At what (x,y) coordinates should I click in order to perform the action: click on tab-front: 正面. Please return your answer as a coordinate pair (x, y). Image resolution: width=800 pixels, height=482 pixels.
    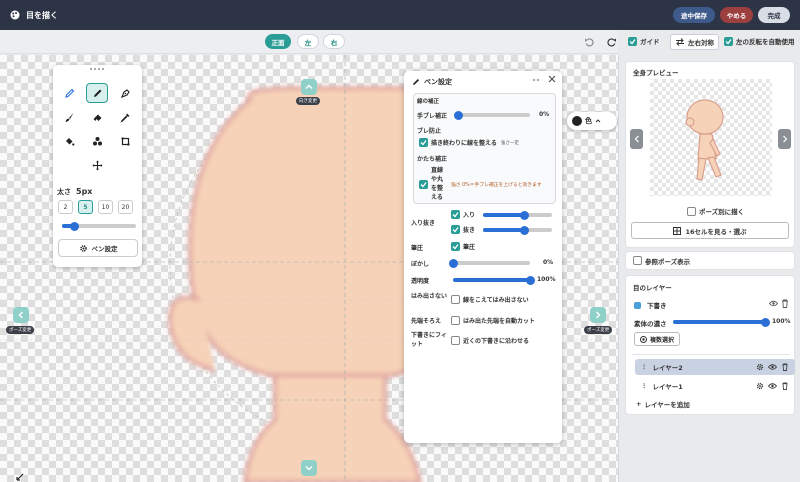
    Looking at the image, I should click on (278, 41).